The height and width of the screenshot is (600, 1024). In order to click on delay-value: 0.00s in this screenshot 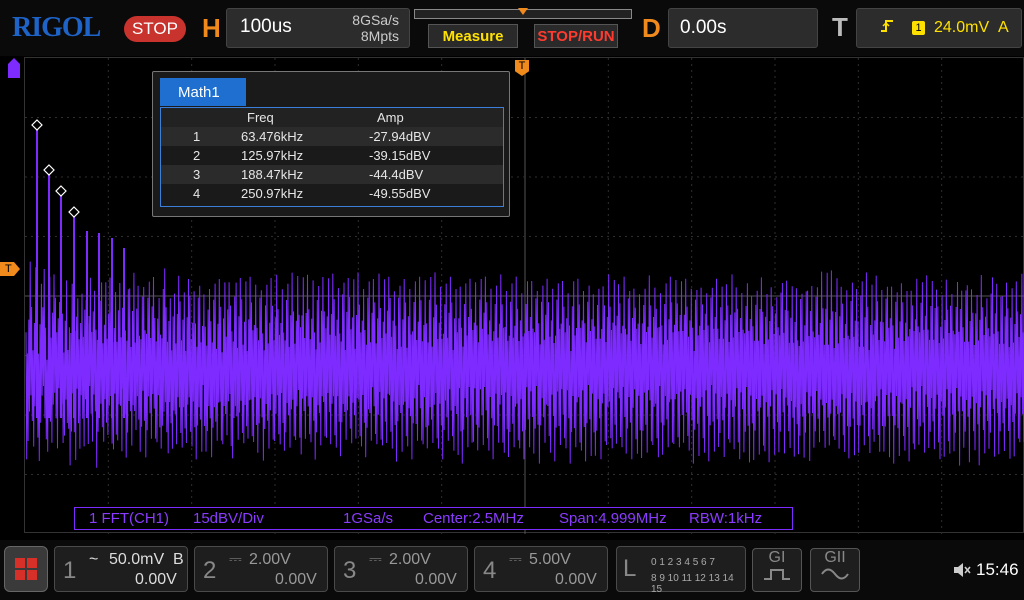, I will do `click(703, 28)`.